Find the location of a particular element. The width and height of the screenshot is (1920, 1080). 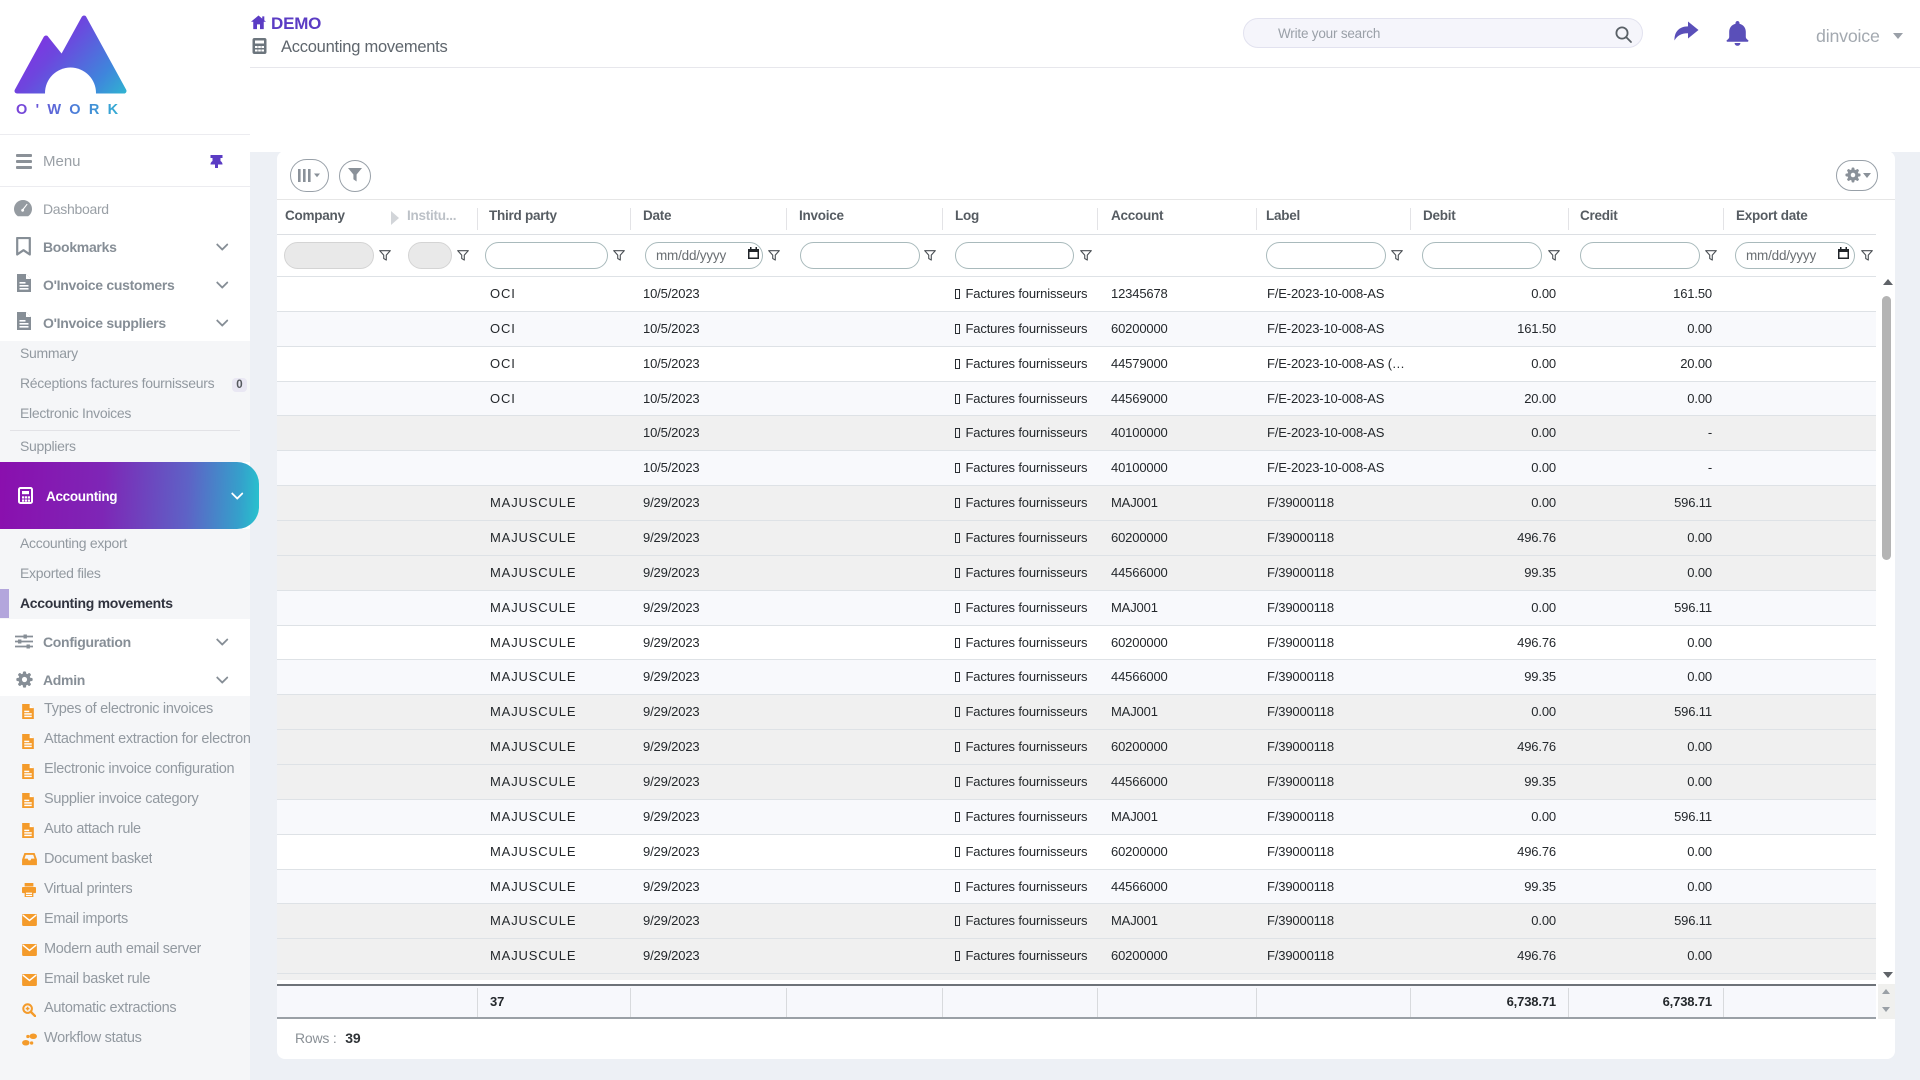

svg-text: O'WORK is located at coordinates (71, 110).